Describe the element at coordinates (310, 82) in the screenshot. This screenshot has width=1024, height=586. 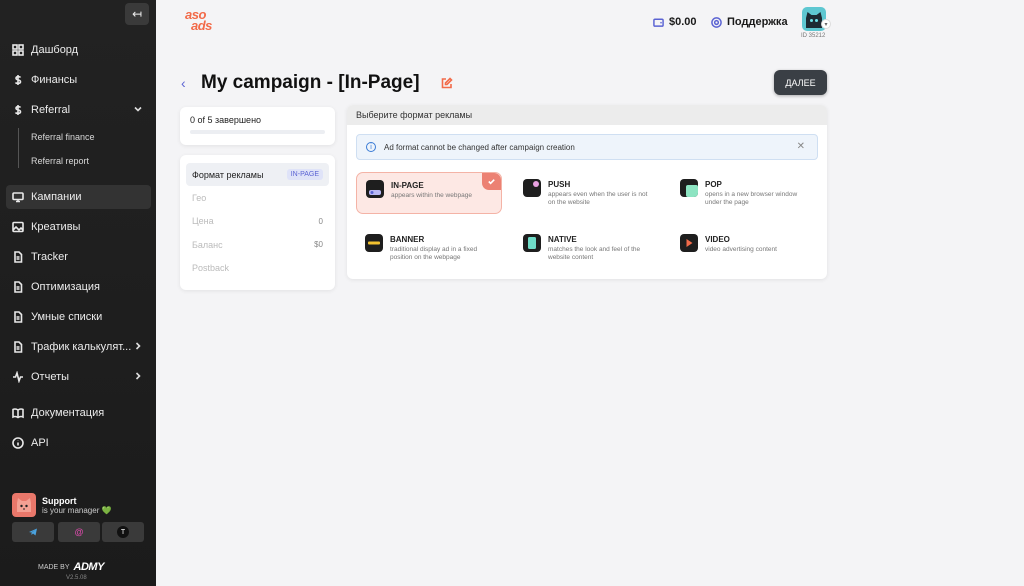
I see `page-title: My campaign - [In-Page]` at that location.